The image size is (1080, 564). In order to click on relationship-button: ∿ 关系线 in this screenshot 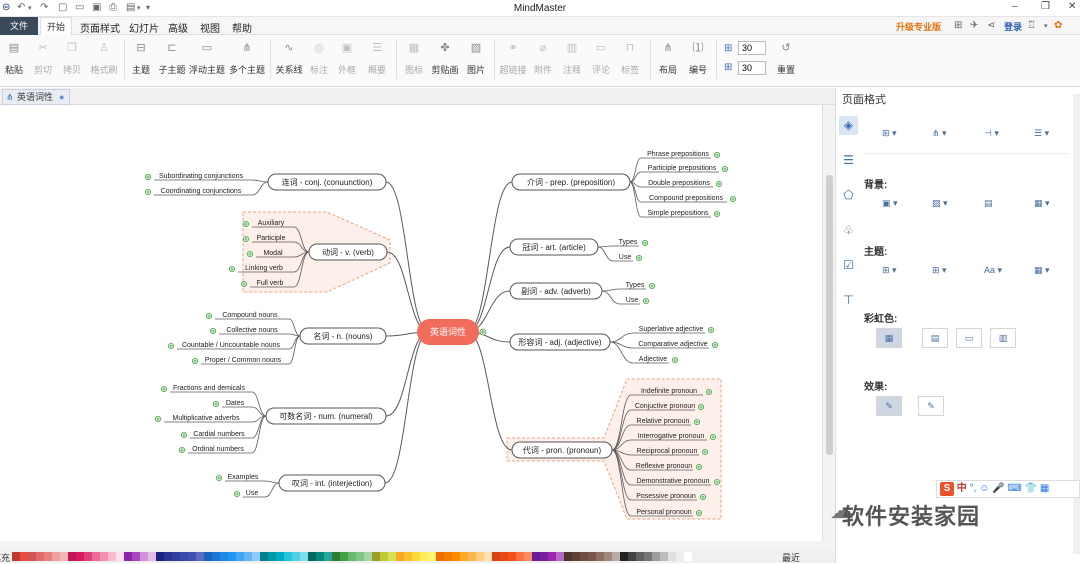, I will do `click(289, 57)`.